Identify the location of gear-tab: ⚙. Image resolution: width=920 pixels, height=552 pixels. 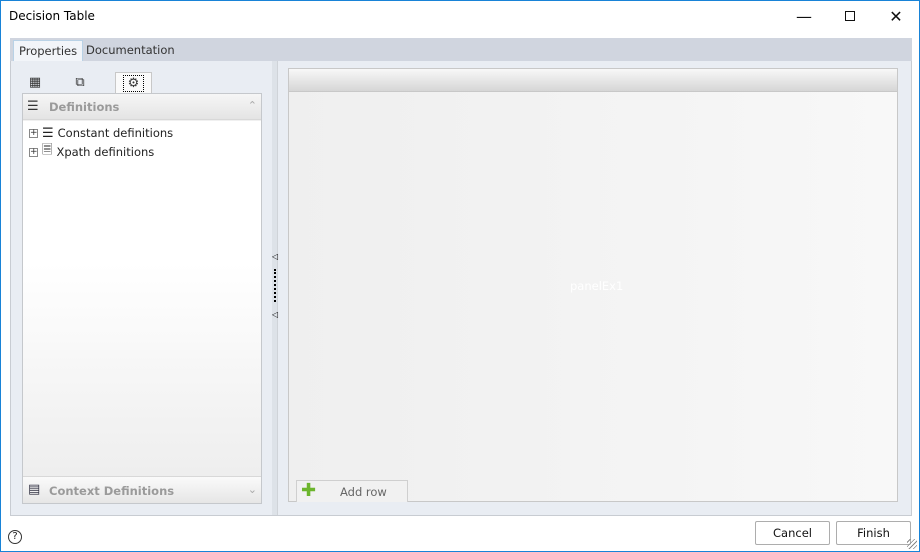
(133, 82).